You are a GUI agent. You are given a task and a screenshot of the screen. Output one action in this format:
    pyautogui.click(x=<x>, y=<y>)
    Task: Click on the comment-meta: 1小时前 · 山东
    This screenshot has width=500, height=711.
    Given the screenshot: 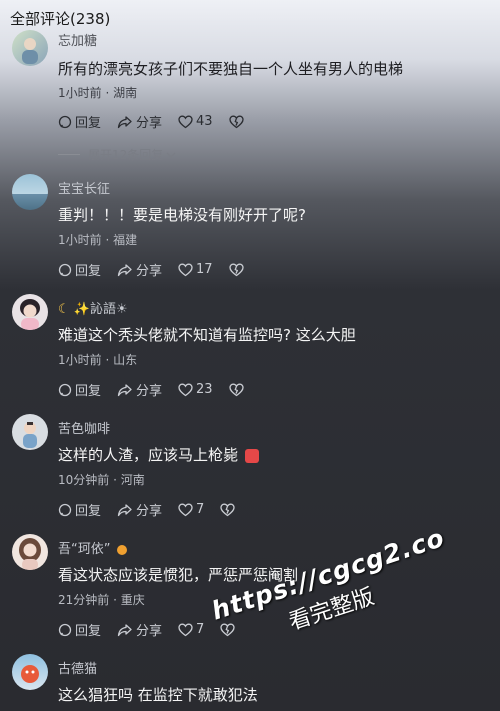 What is the action you would take?
    pyautogui.click(x=98, y=360)
    